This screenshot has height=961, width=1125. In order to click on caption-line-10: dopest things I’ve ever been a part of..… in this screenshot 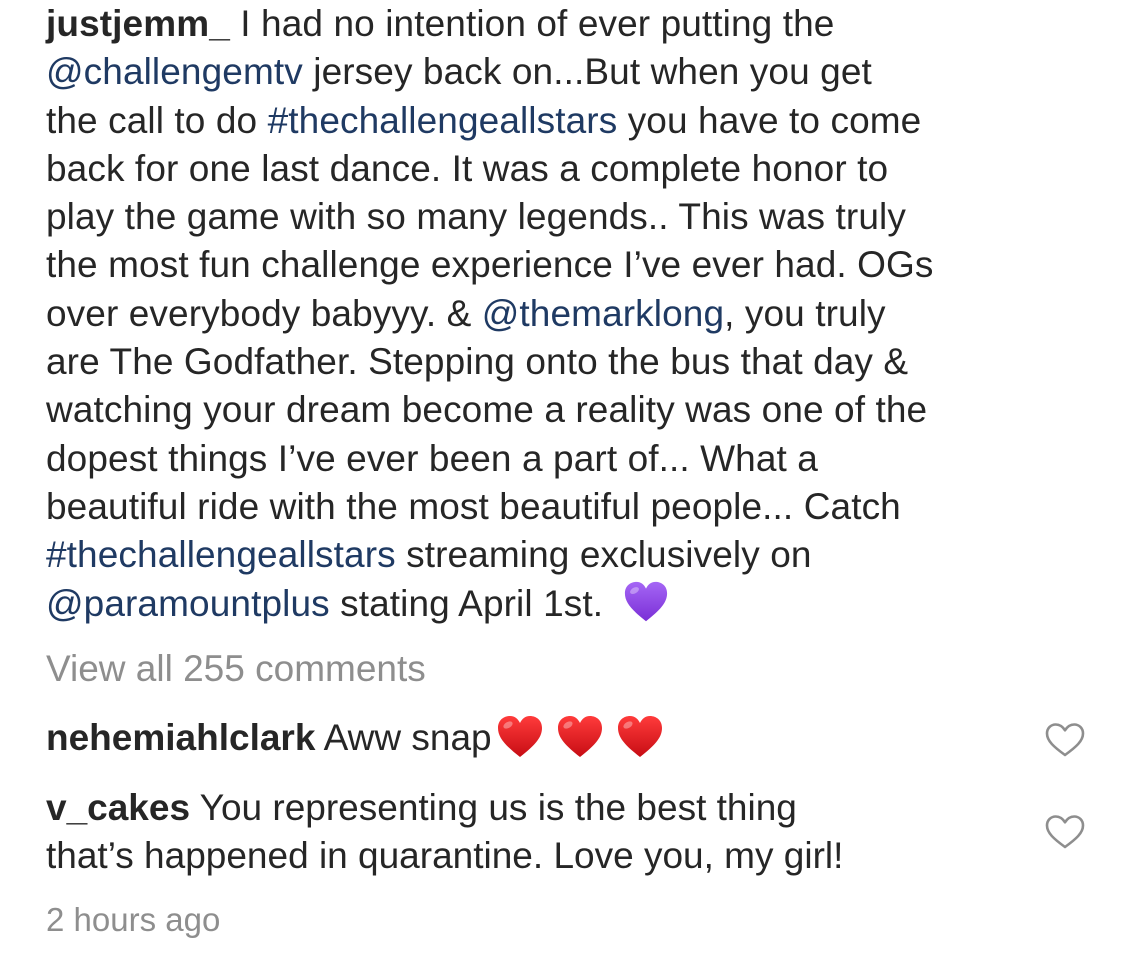, I will do `click(432, 458)`.